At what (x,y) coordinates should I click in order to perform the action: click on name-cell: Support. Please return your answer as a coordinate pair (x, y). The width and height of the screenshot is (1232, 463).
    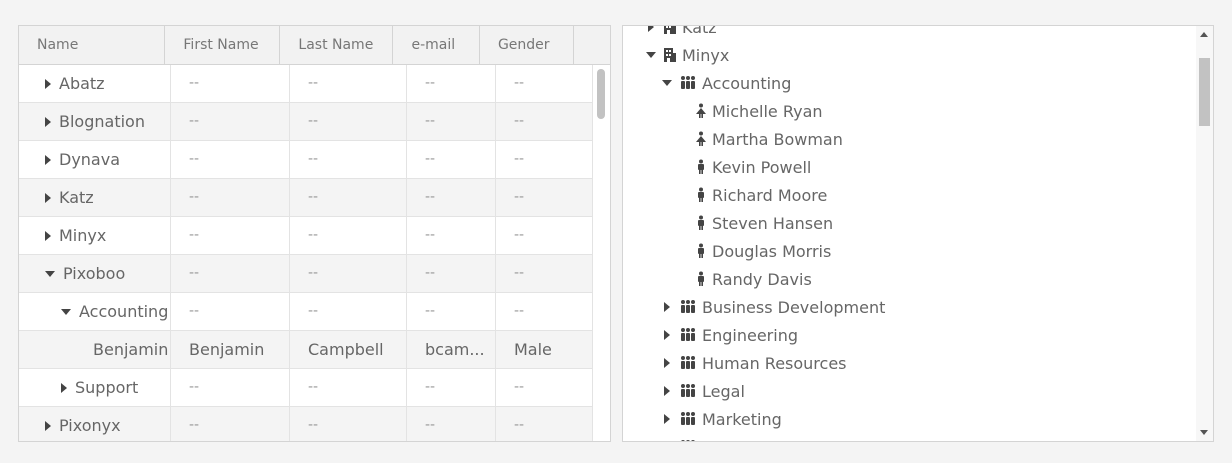
    Looking at the image, I should click on (95, 387).